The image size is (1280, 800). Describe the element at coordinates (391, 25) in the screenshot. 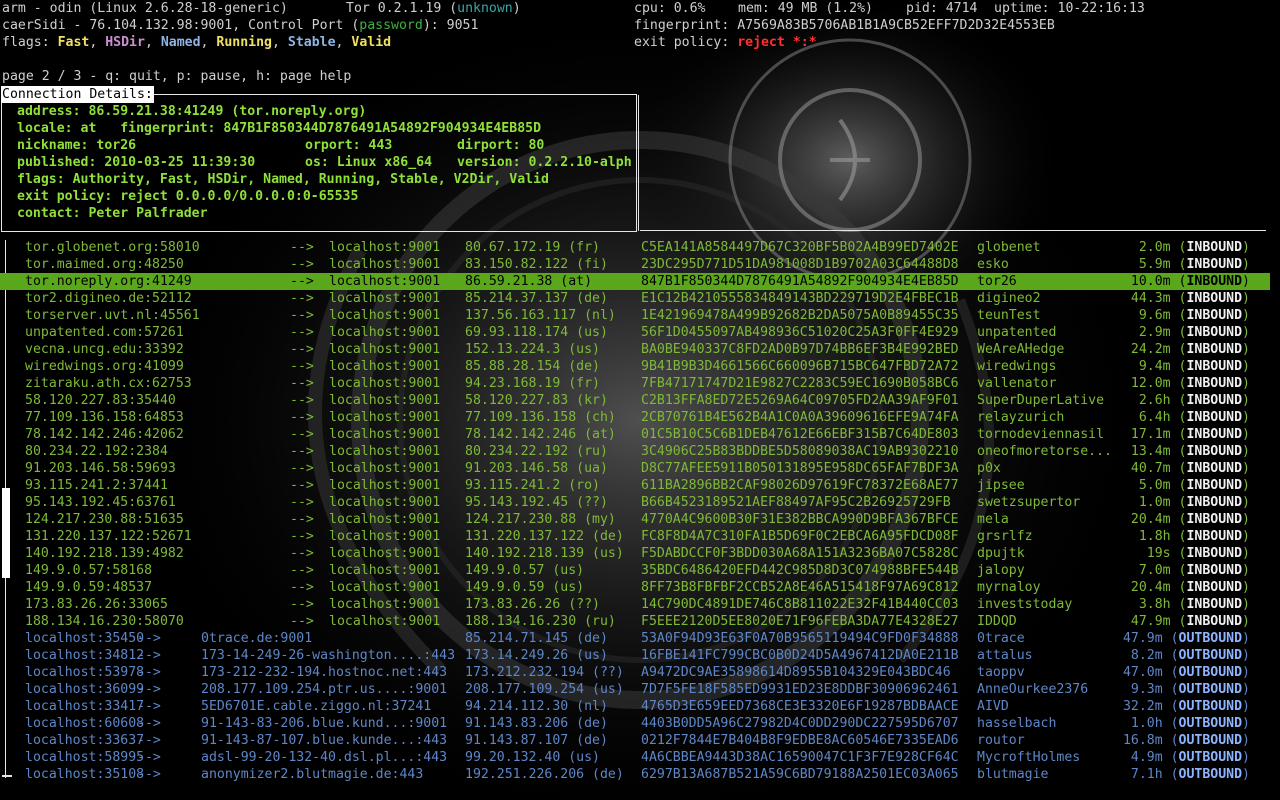

I see `password-label: password` at that location.